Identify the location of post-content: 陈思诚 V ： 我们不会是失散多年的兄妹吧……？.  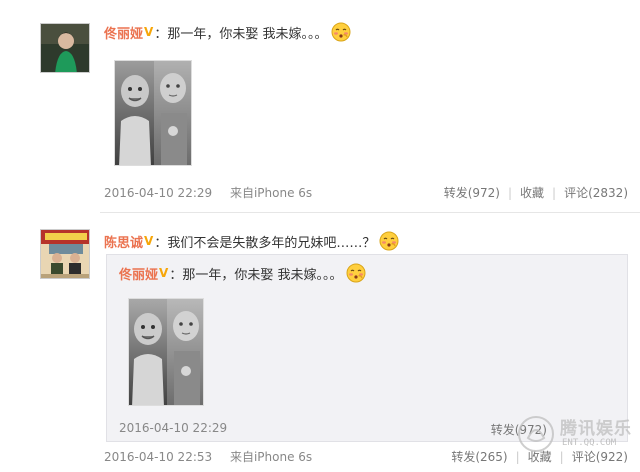
(251, 241).